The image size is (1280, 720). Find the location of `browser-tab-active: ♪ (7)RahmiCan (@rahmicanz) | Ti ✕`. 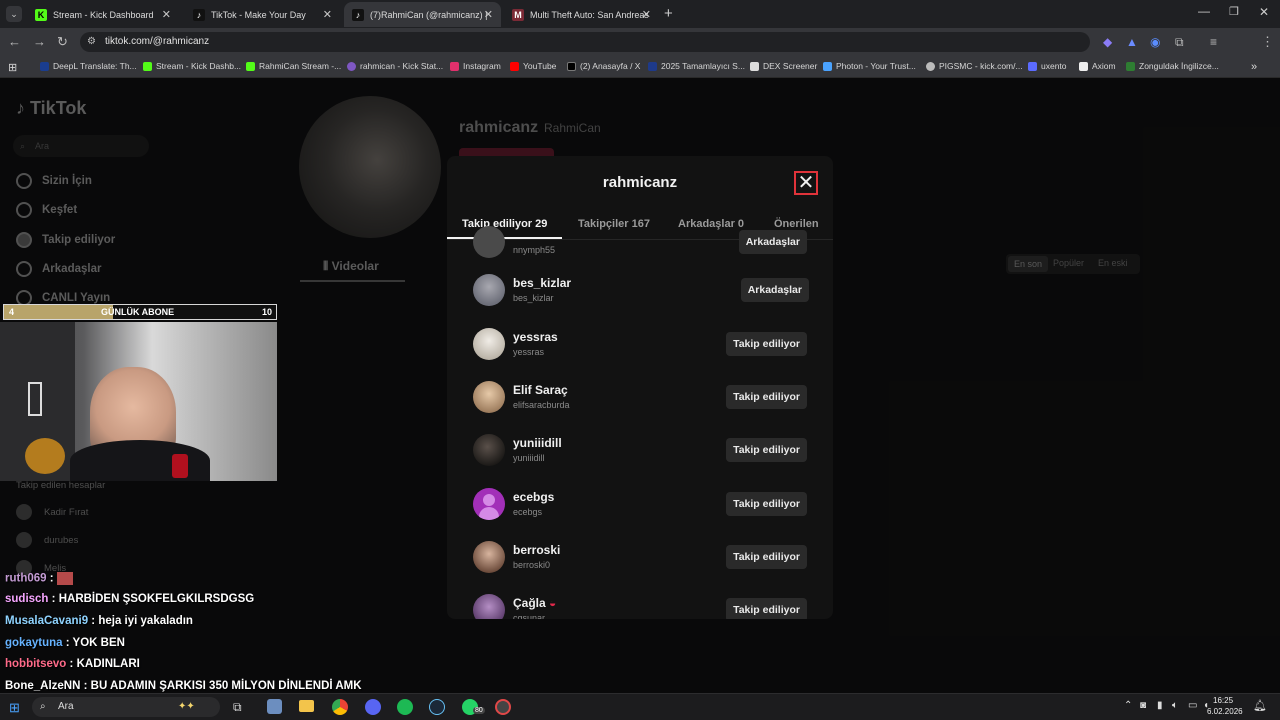

browser-tab-active: ♪ (7)RahmiCan (@rahmicanz) | Ti ✕ is located at coordinates (422, 14).